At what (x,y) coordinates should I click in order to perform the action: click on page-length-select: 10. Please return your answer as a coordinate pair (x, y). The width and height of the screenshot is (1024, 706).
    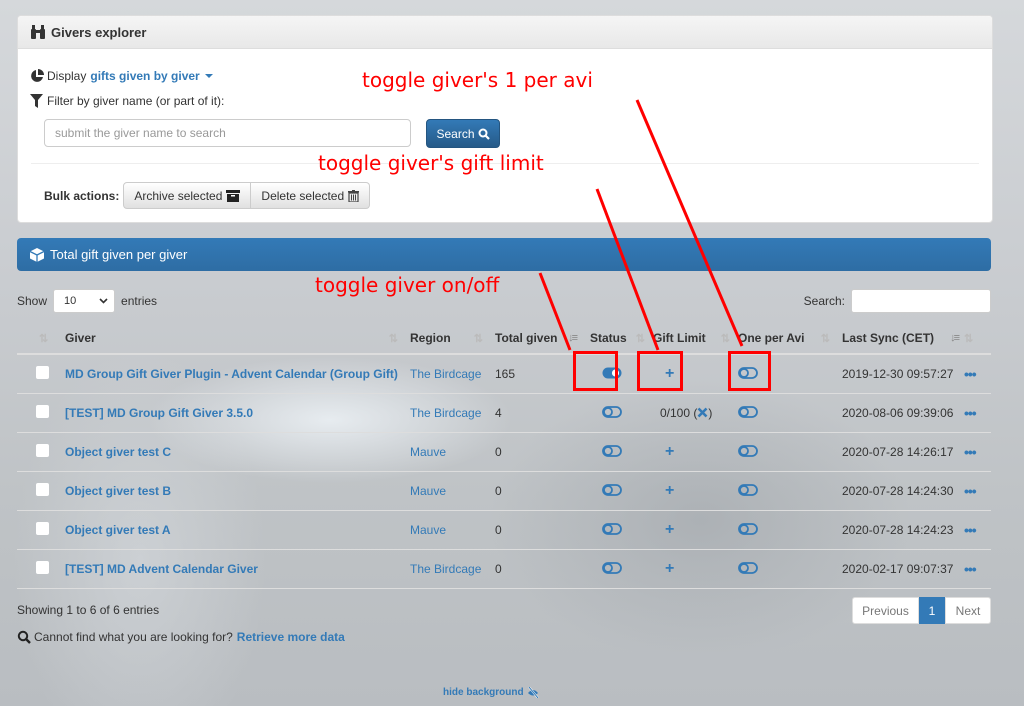
    Looking at the image, I should click on (84, 301).